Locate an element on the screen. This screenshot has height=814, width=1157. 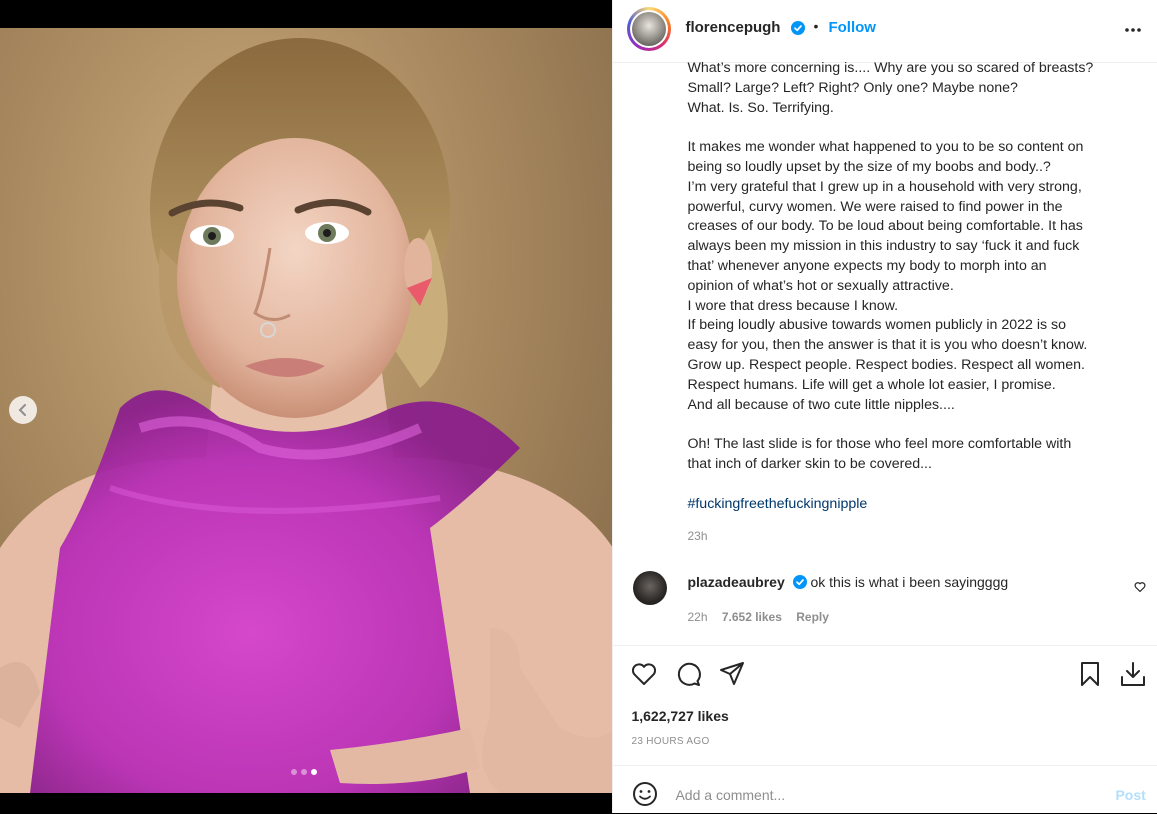
carousel-prev-button is located at coordinates (23, 410).